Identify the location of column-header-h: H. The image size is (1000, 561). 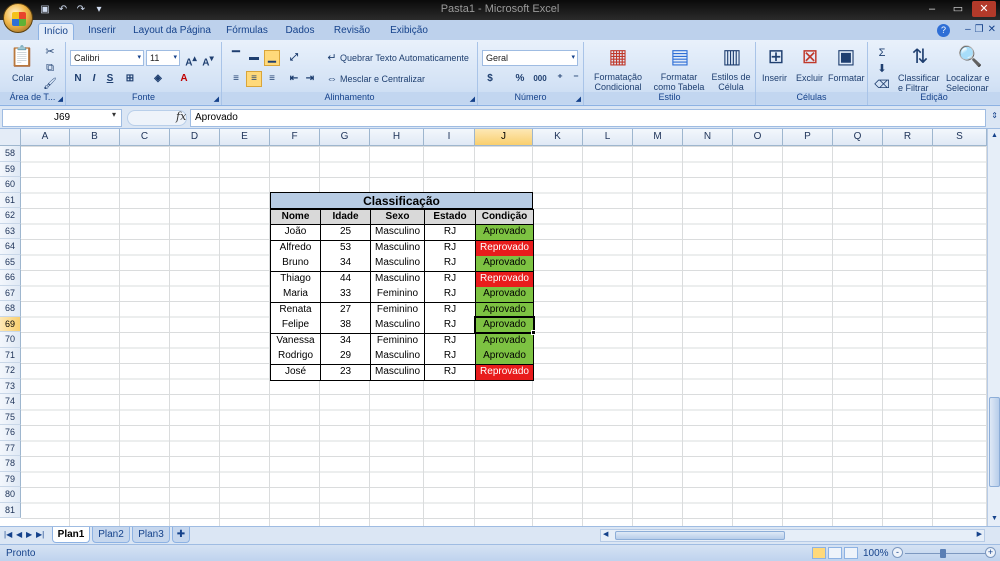
(397, 137).